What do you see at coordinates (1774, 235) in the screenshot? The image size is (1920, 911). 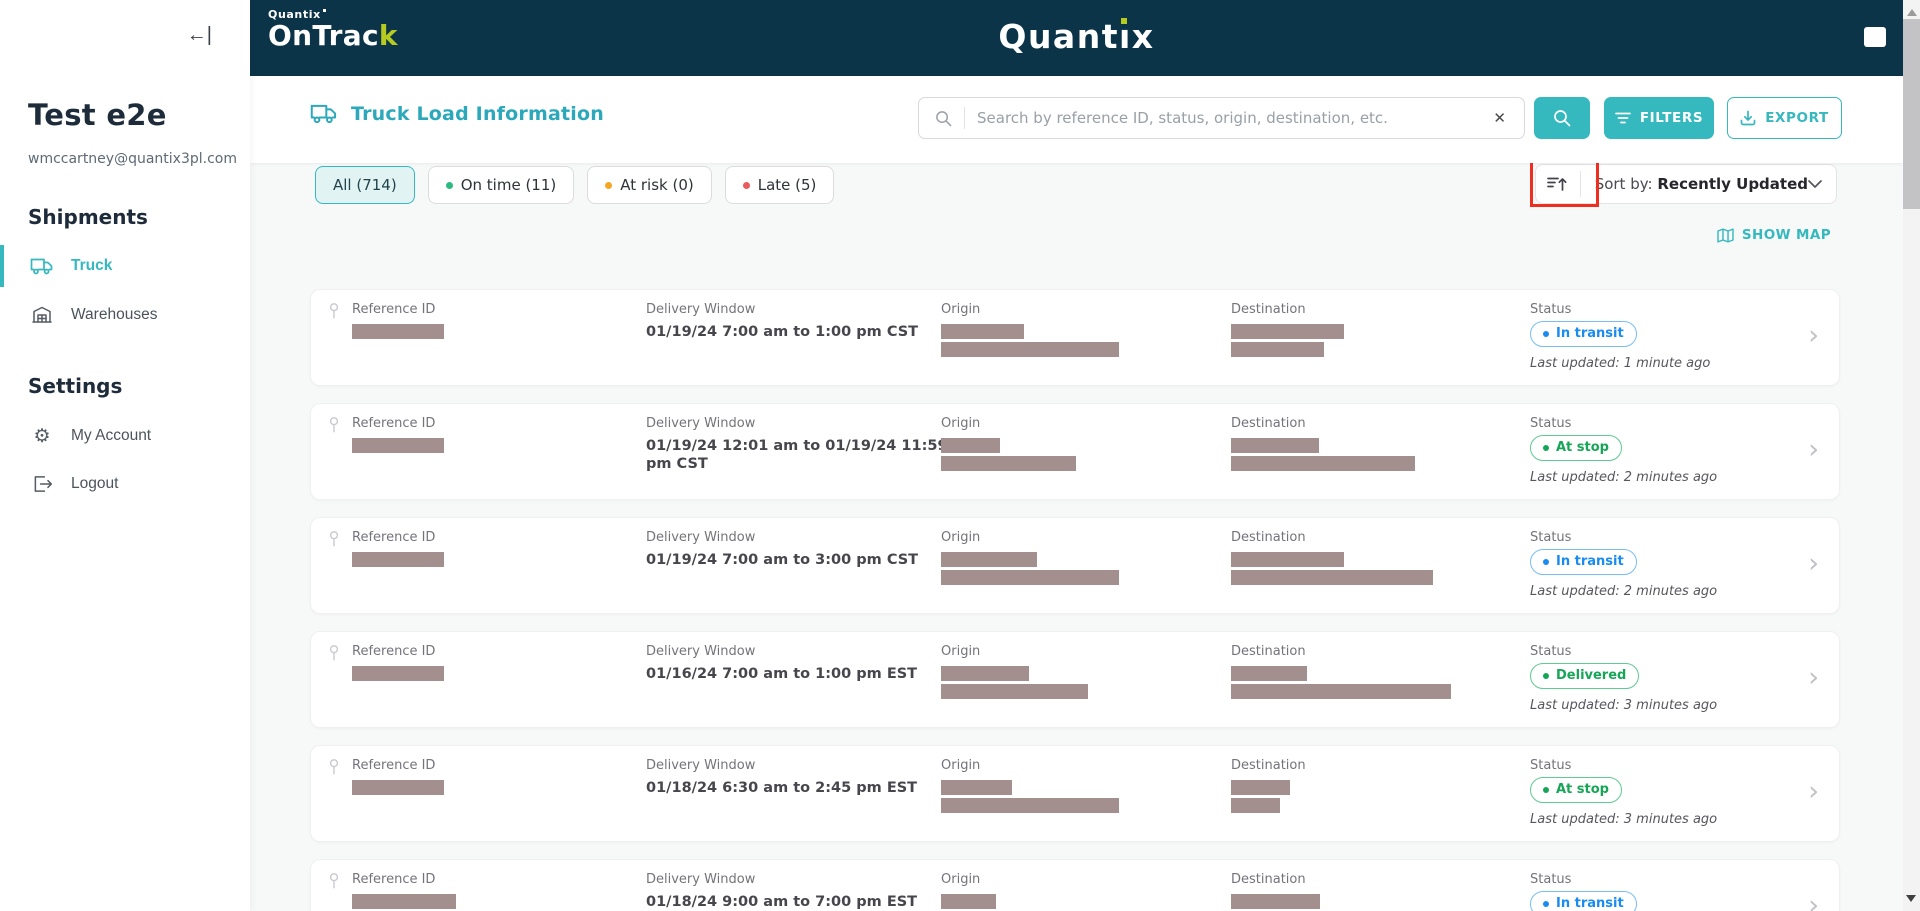 I see `show-map-button: SHOW MAP` at bounding box center [1774, 235].